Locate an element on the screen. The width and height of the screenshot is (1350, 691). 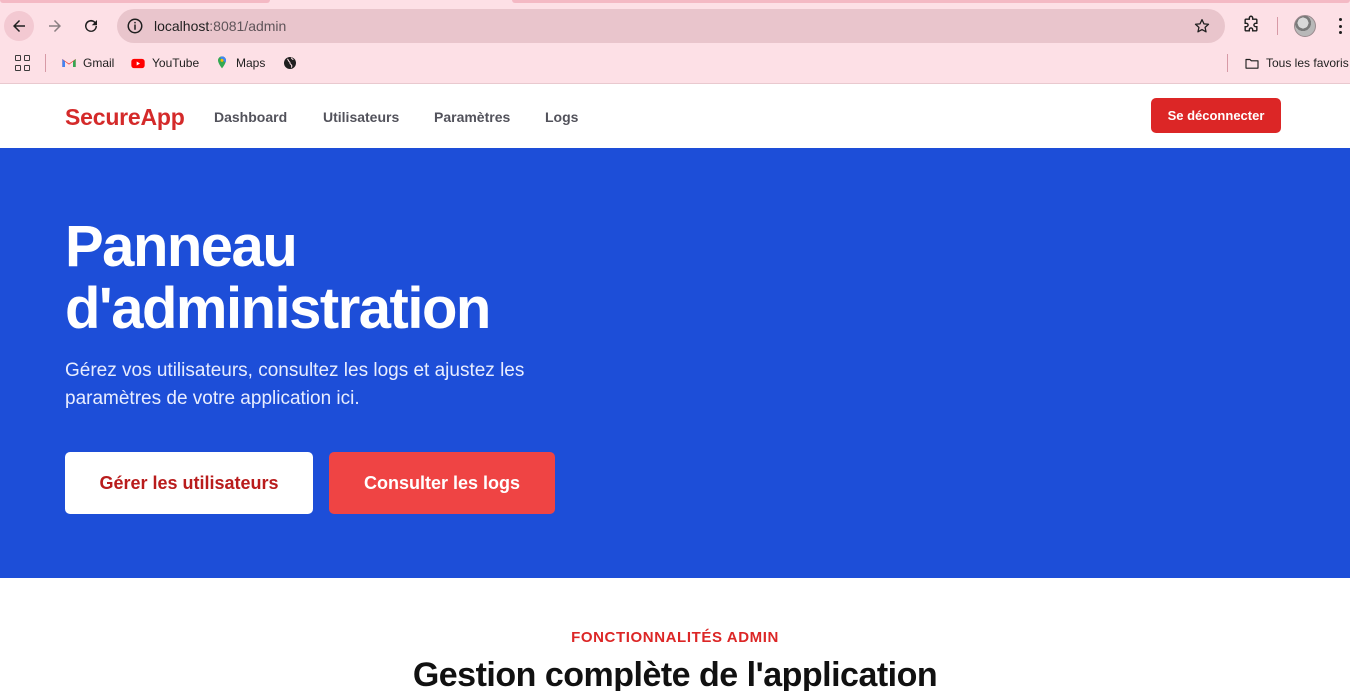
nav-link-logs: Logs is located at coordinates (561, 117).